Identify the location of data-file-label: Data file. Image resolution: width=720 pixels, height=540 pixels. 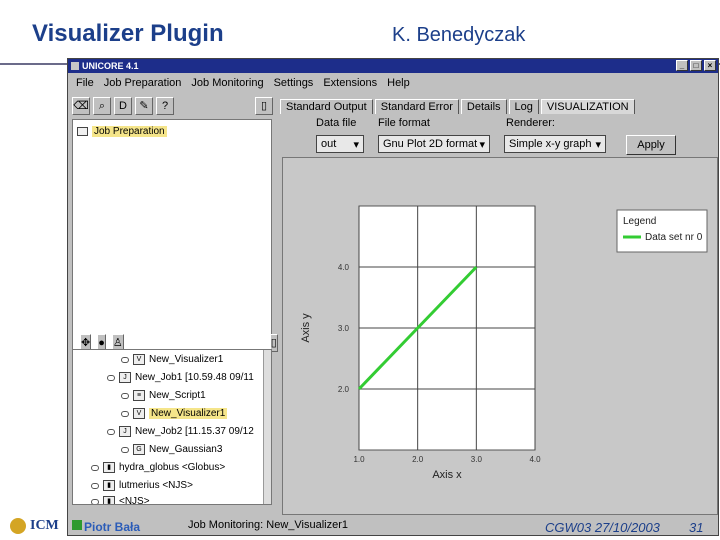
(336, 123).